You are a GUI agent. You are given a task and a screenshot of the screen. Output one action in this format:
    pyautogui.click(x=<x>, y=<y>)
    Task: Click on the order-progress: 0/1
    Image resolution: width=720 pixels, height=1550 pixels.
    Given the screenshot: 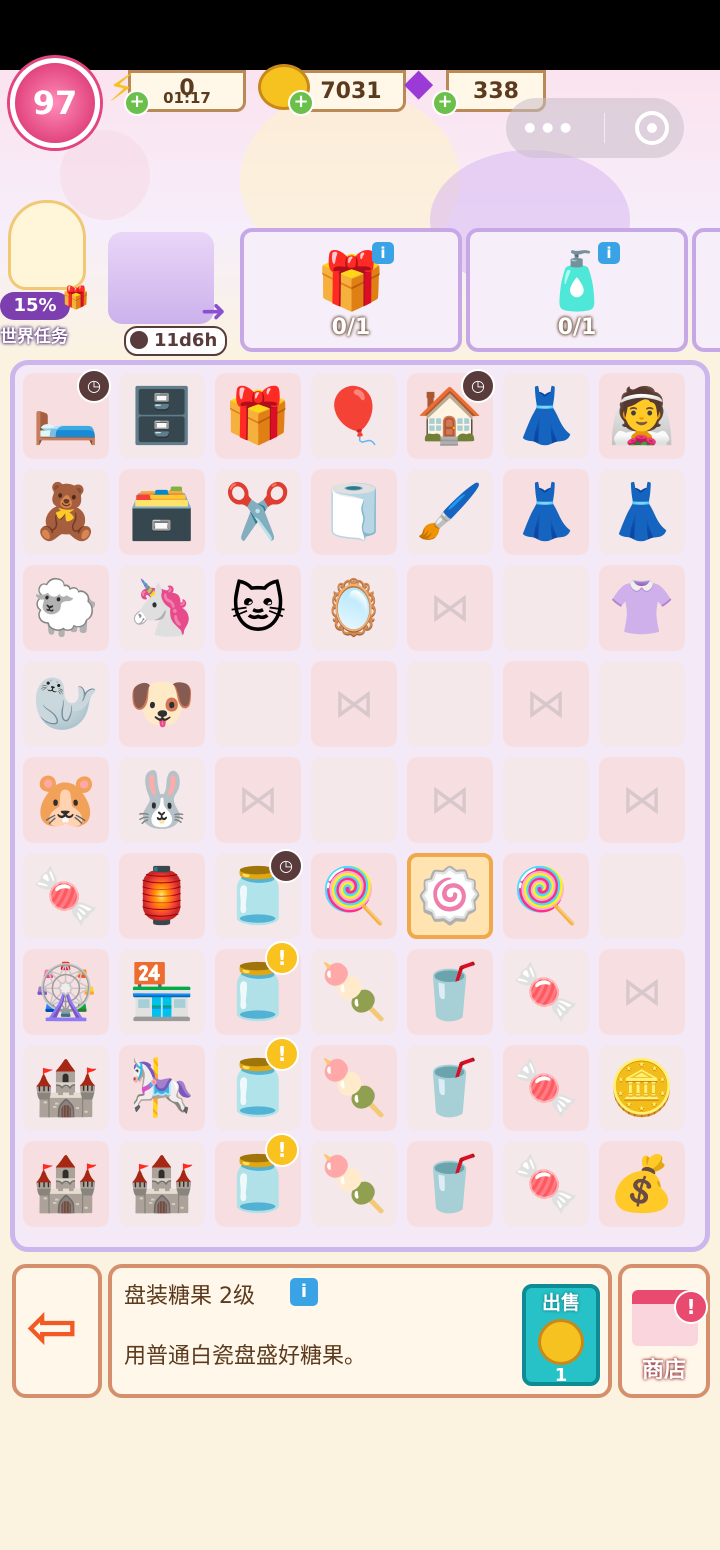 What is the action you would take?
    pyautogui.click(x=577, y=327)
    